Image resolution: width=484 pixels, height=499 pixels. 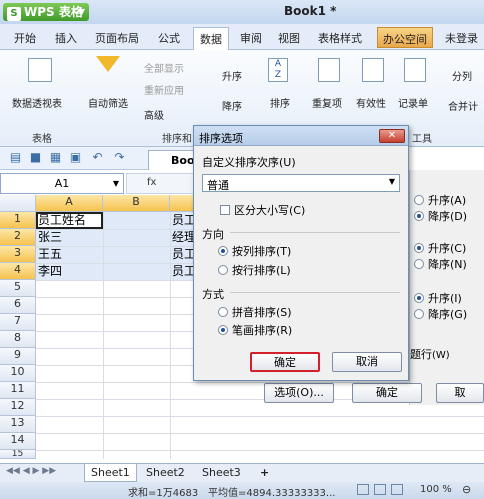 I want to click on record-form-icon, so click(x=415, y=70).